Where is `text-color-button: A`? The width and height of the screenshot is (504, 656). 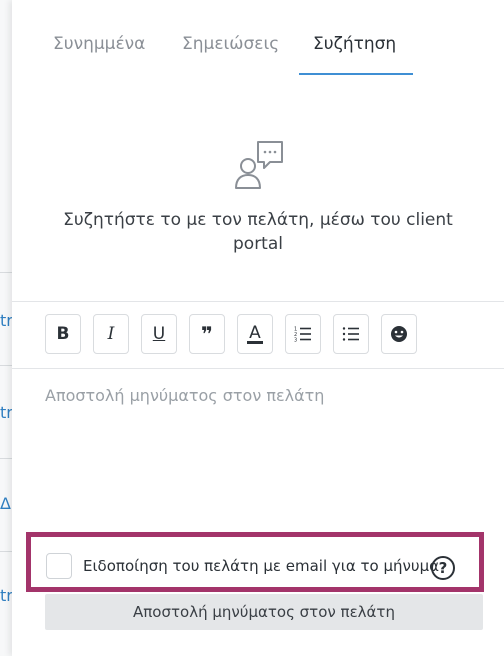 text-color-button: A is located at coordinates (255, 334).